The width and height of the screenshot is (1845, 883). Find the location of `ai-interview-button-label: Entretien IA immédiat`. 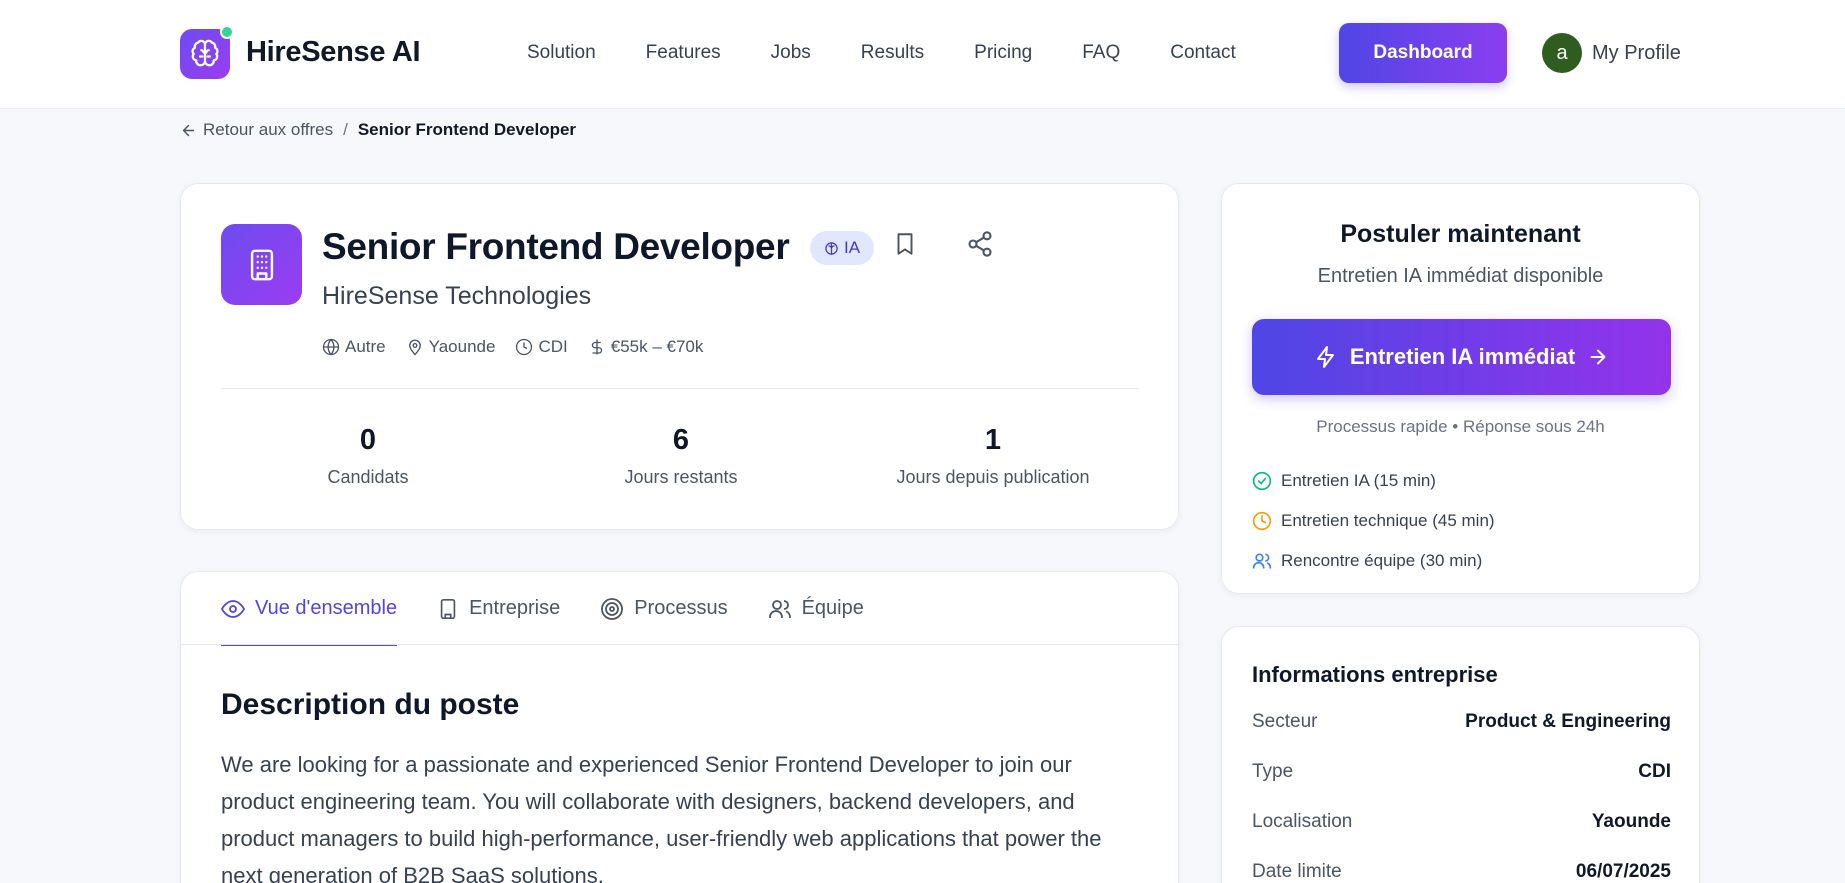

ai-interview-button-label: Entretien IA immédiat is located at coordinates (1462, 356).